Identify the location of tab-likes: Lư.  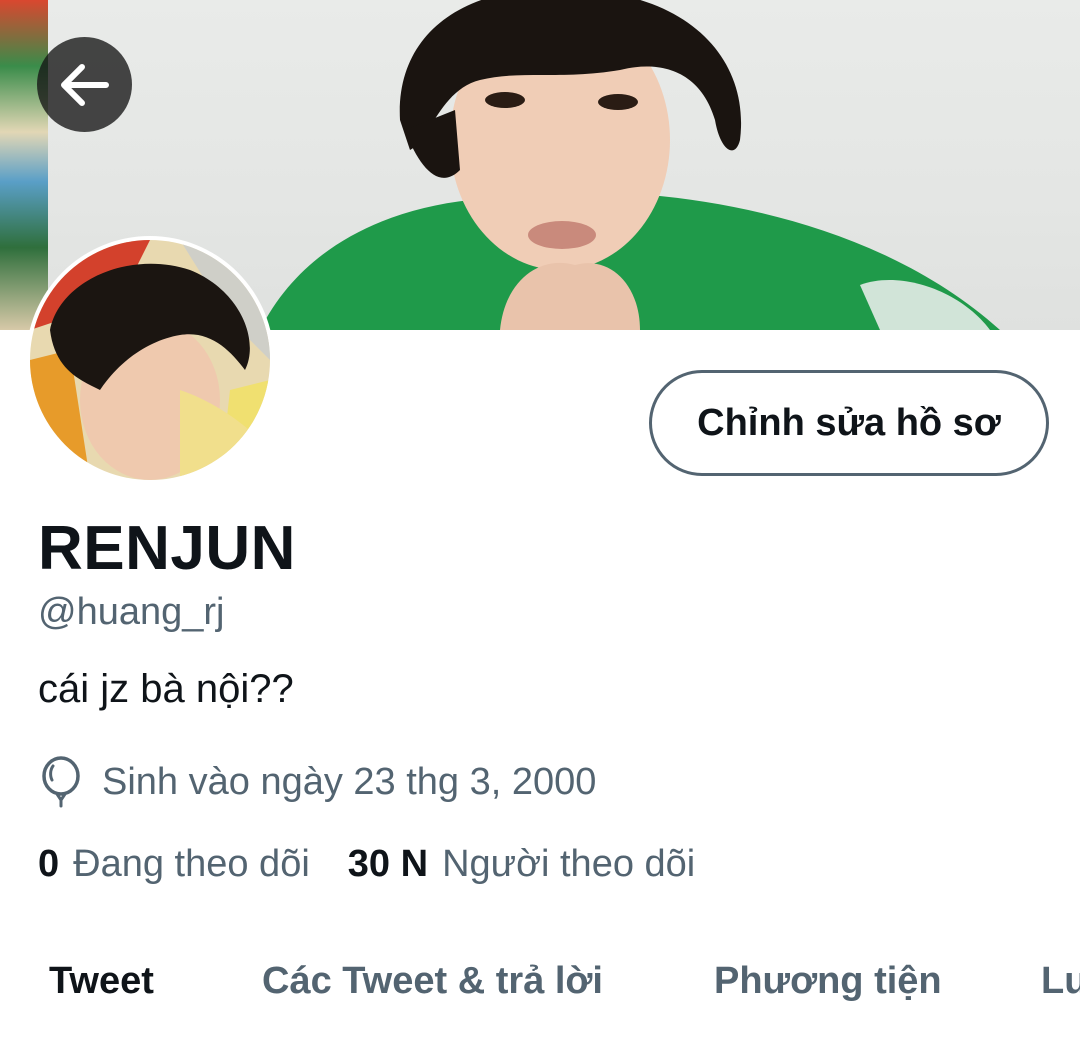
(1060, 981).